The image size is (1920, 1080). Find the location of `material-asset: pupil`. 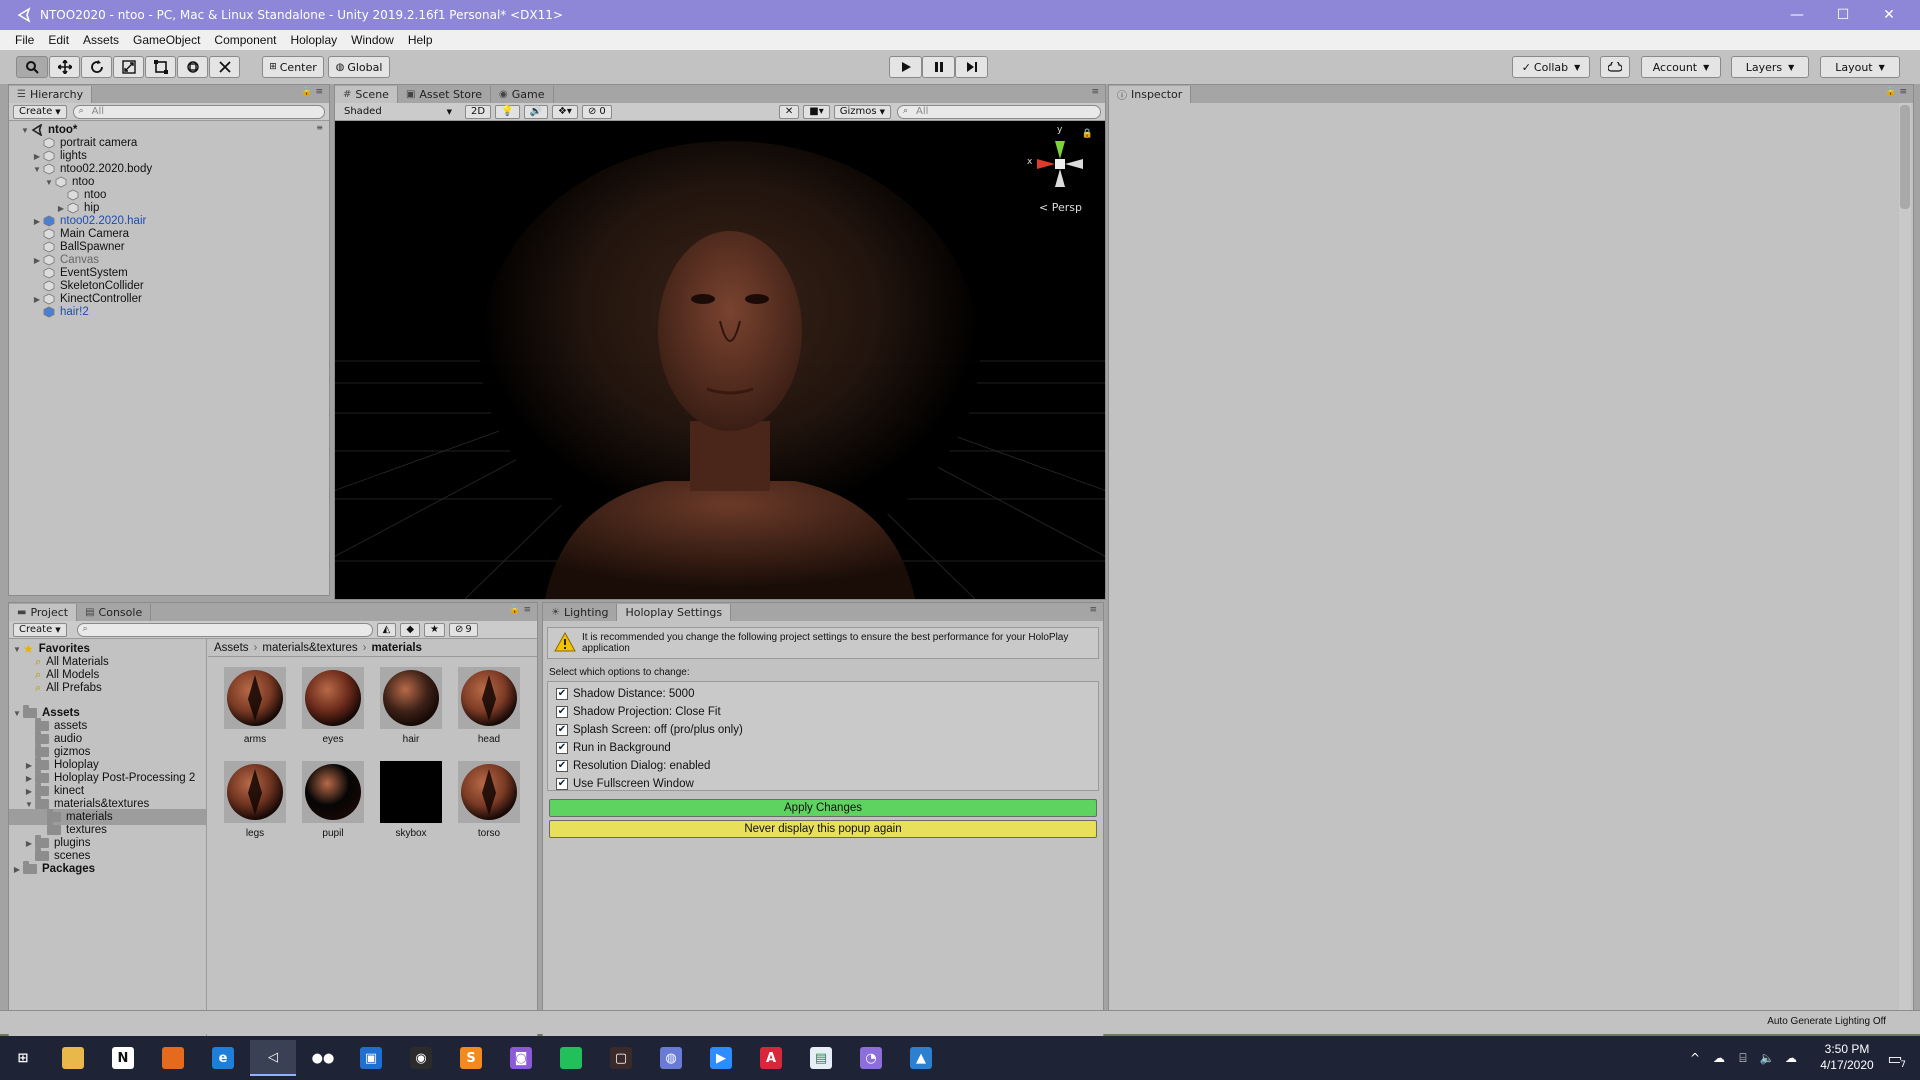

material-asset: pupil is located at coordinates (333, 800).